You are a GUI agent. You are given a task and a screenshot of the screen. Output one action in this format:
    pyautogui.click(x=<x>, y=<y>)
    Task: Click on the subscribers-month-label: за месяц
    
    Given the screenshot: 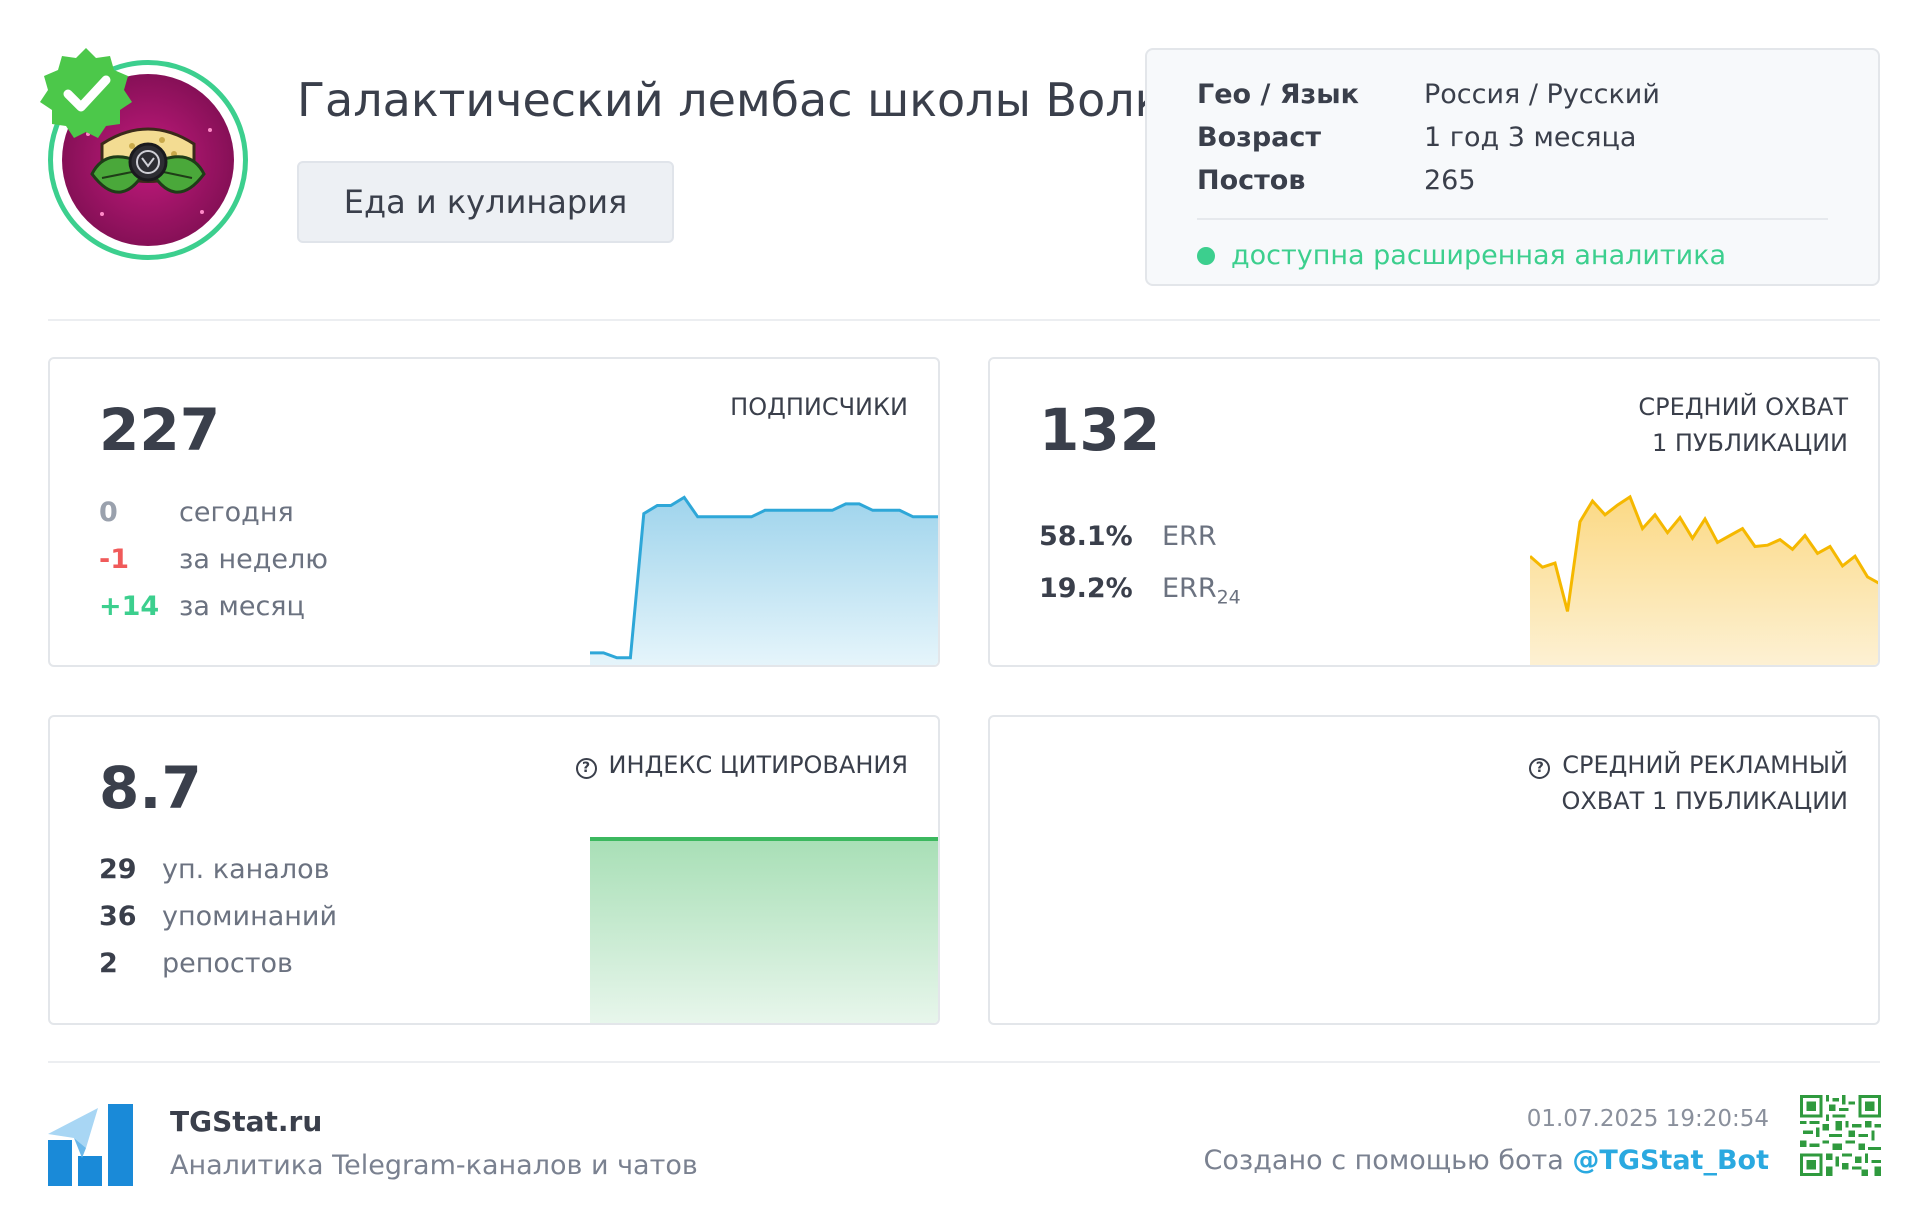 What is the action you would take?
    pyautogui.click(x=242, y=606)
    